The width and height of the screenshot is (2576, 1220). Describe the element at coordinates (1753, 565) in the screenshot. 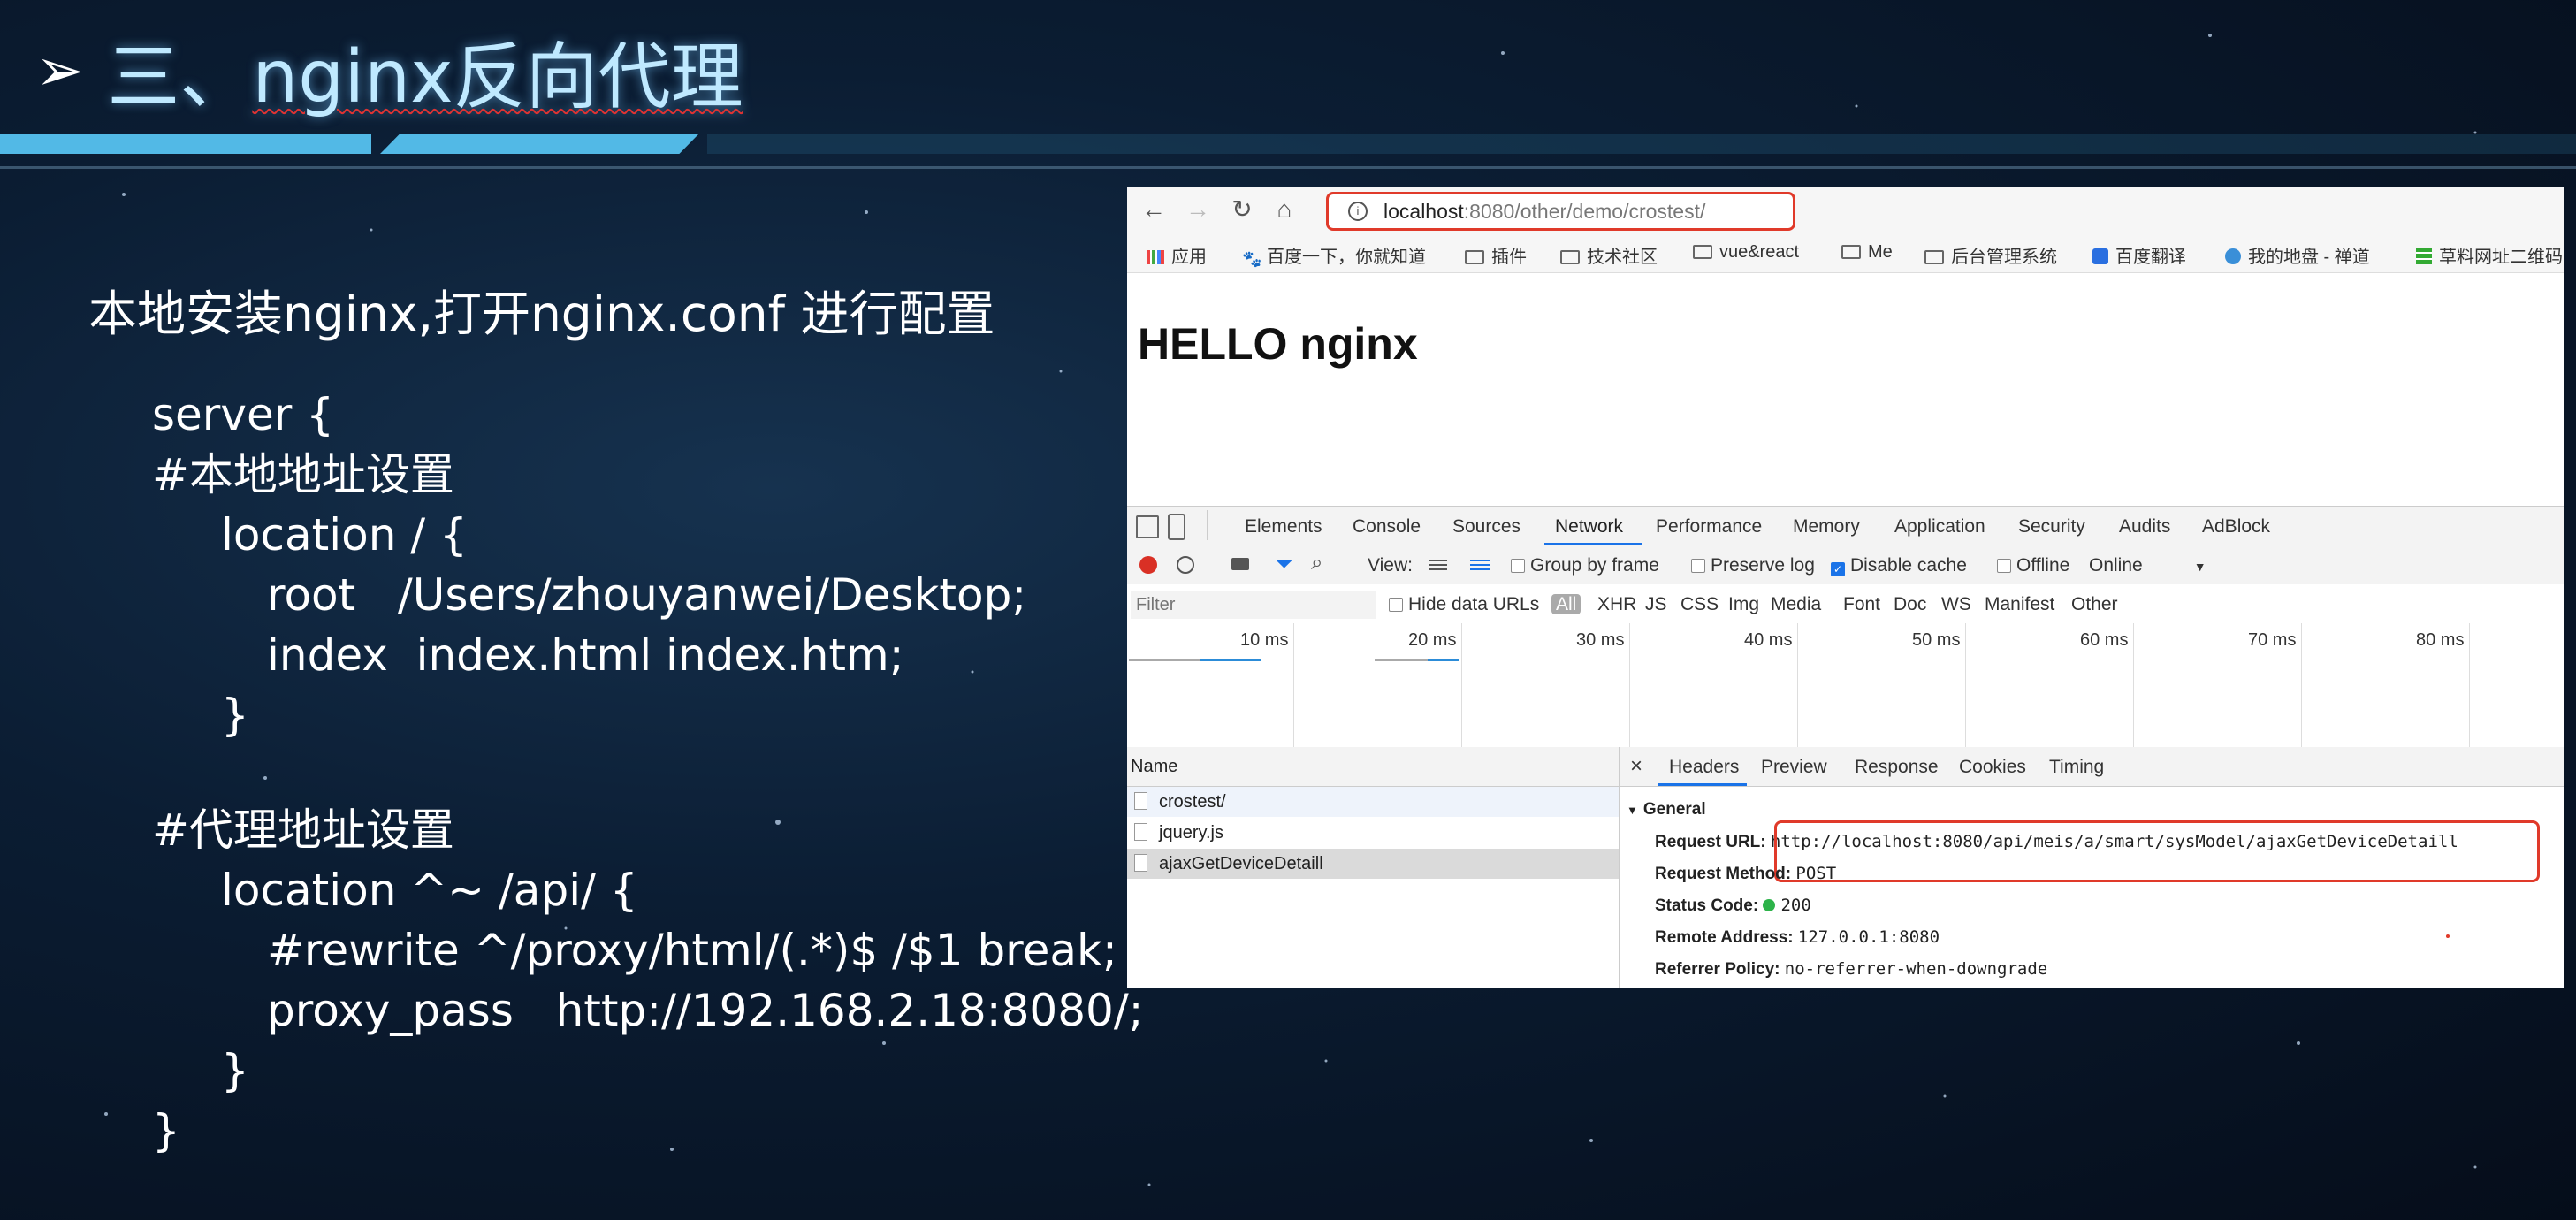

I see `preserve-log-checkbox: Preserve log` at that location.